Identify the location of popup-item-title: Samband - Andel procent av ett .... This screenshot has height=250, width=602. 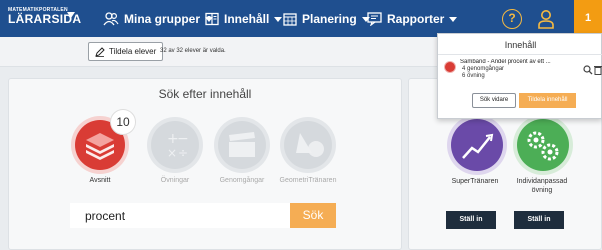
(520, 62).